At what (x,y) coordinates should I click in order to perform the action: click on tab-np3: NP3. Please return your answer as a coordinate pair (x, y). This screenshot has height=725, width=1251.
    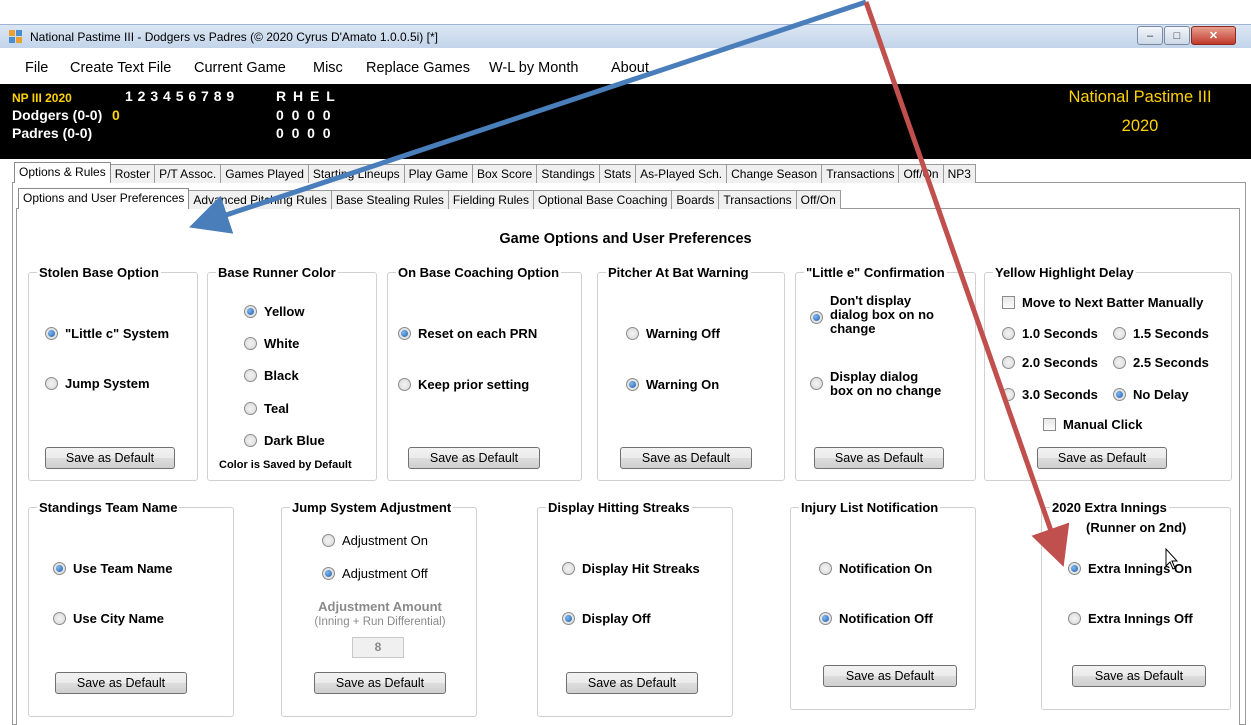
    Looking at the image, I should click on (959, 173).